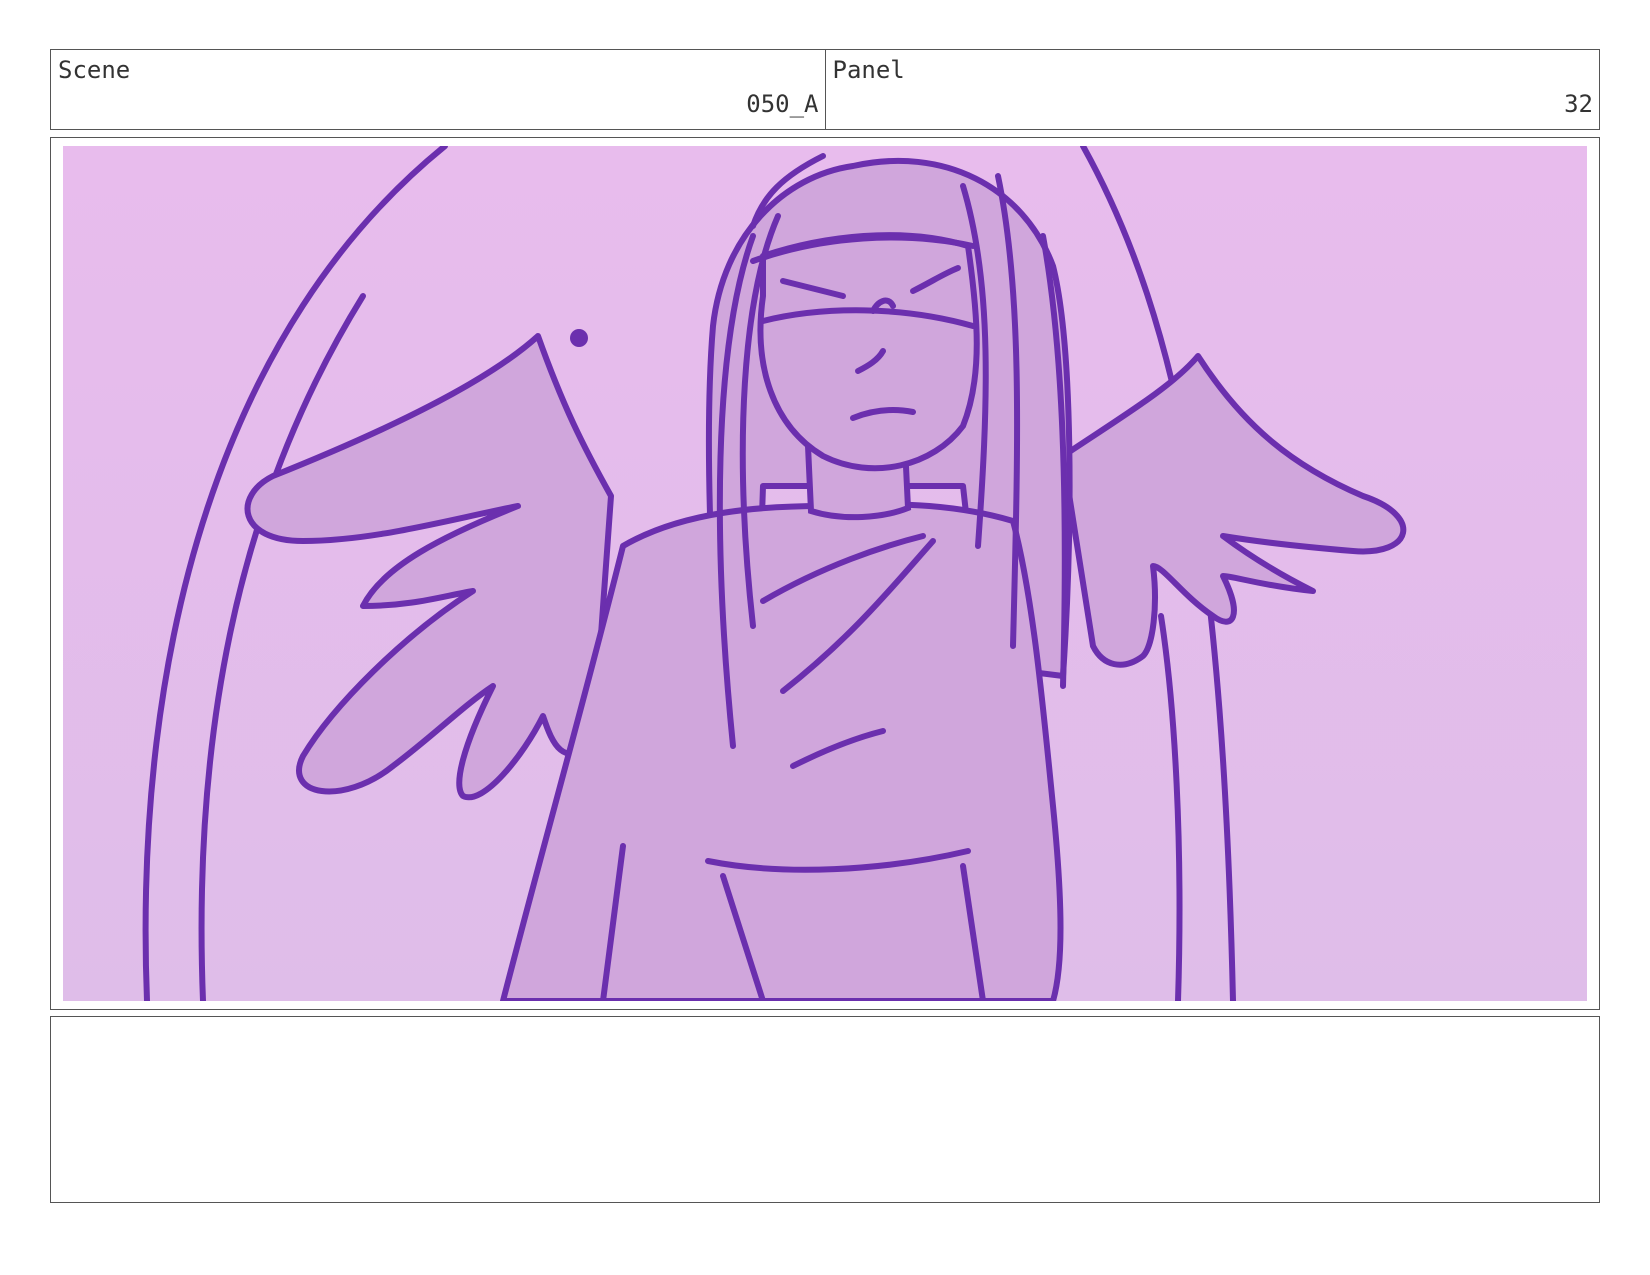  What do you see at coordinates (782, 104) in the screenshot?
I see `scene-number: 050_A` at bounding box center [782, 104].